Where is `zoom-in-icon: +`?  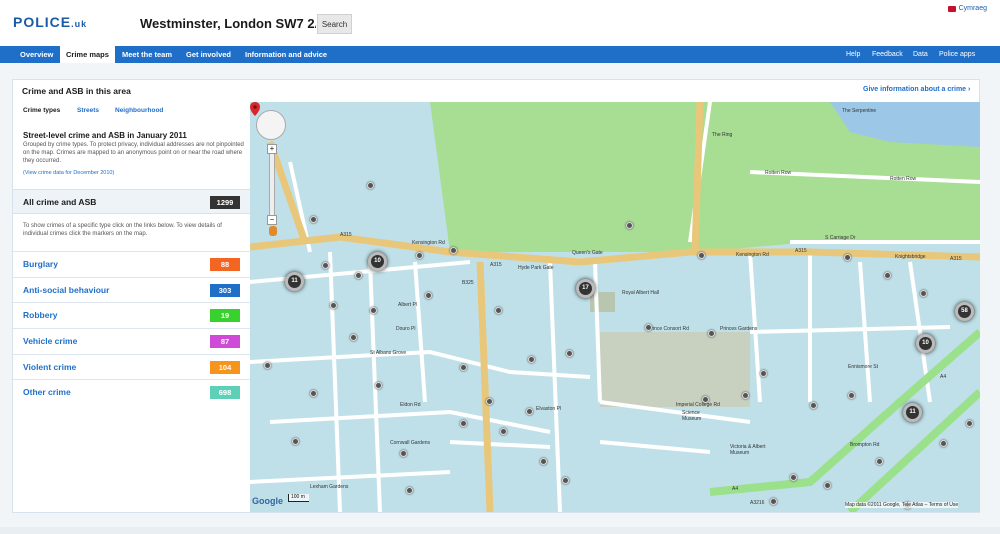
zoom-in-icon: + is located at coordinates (272, 149).